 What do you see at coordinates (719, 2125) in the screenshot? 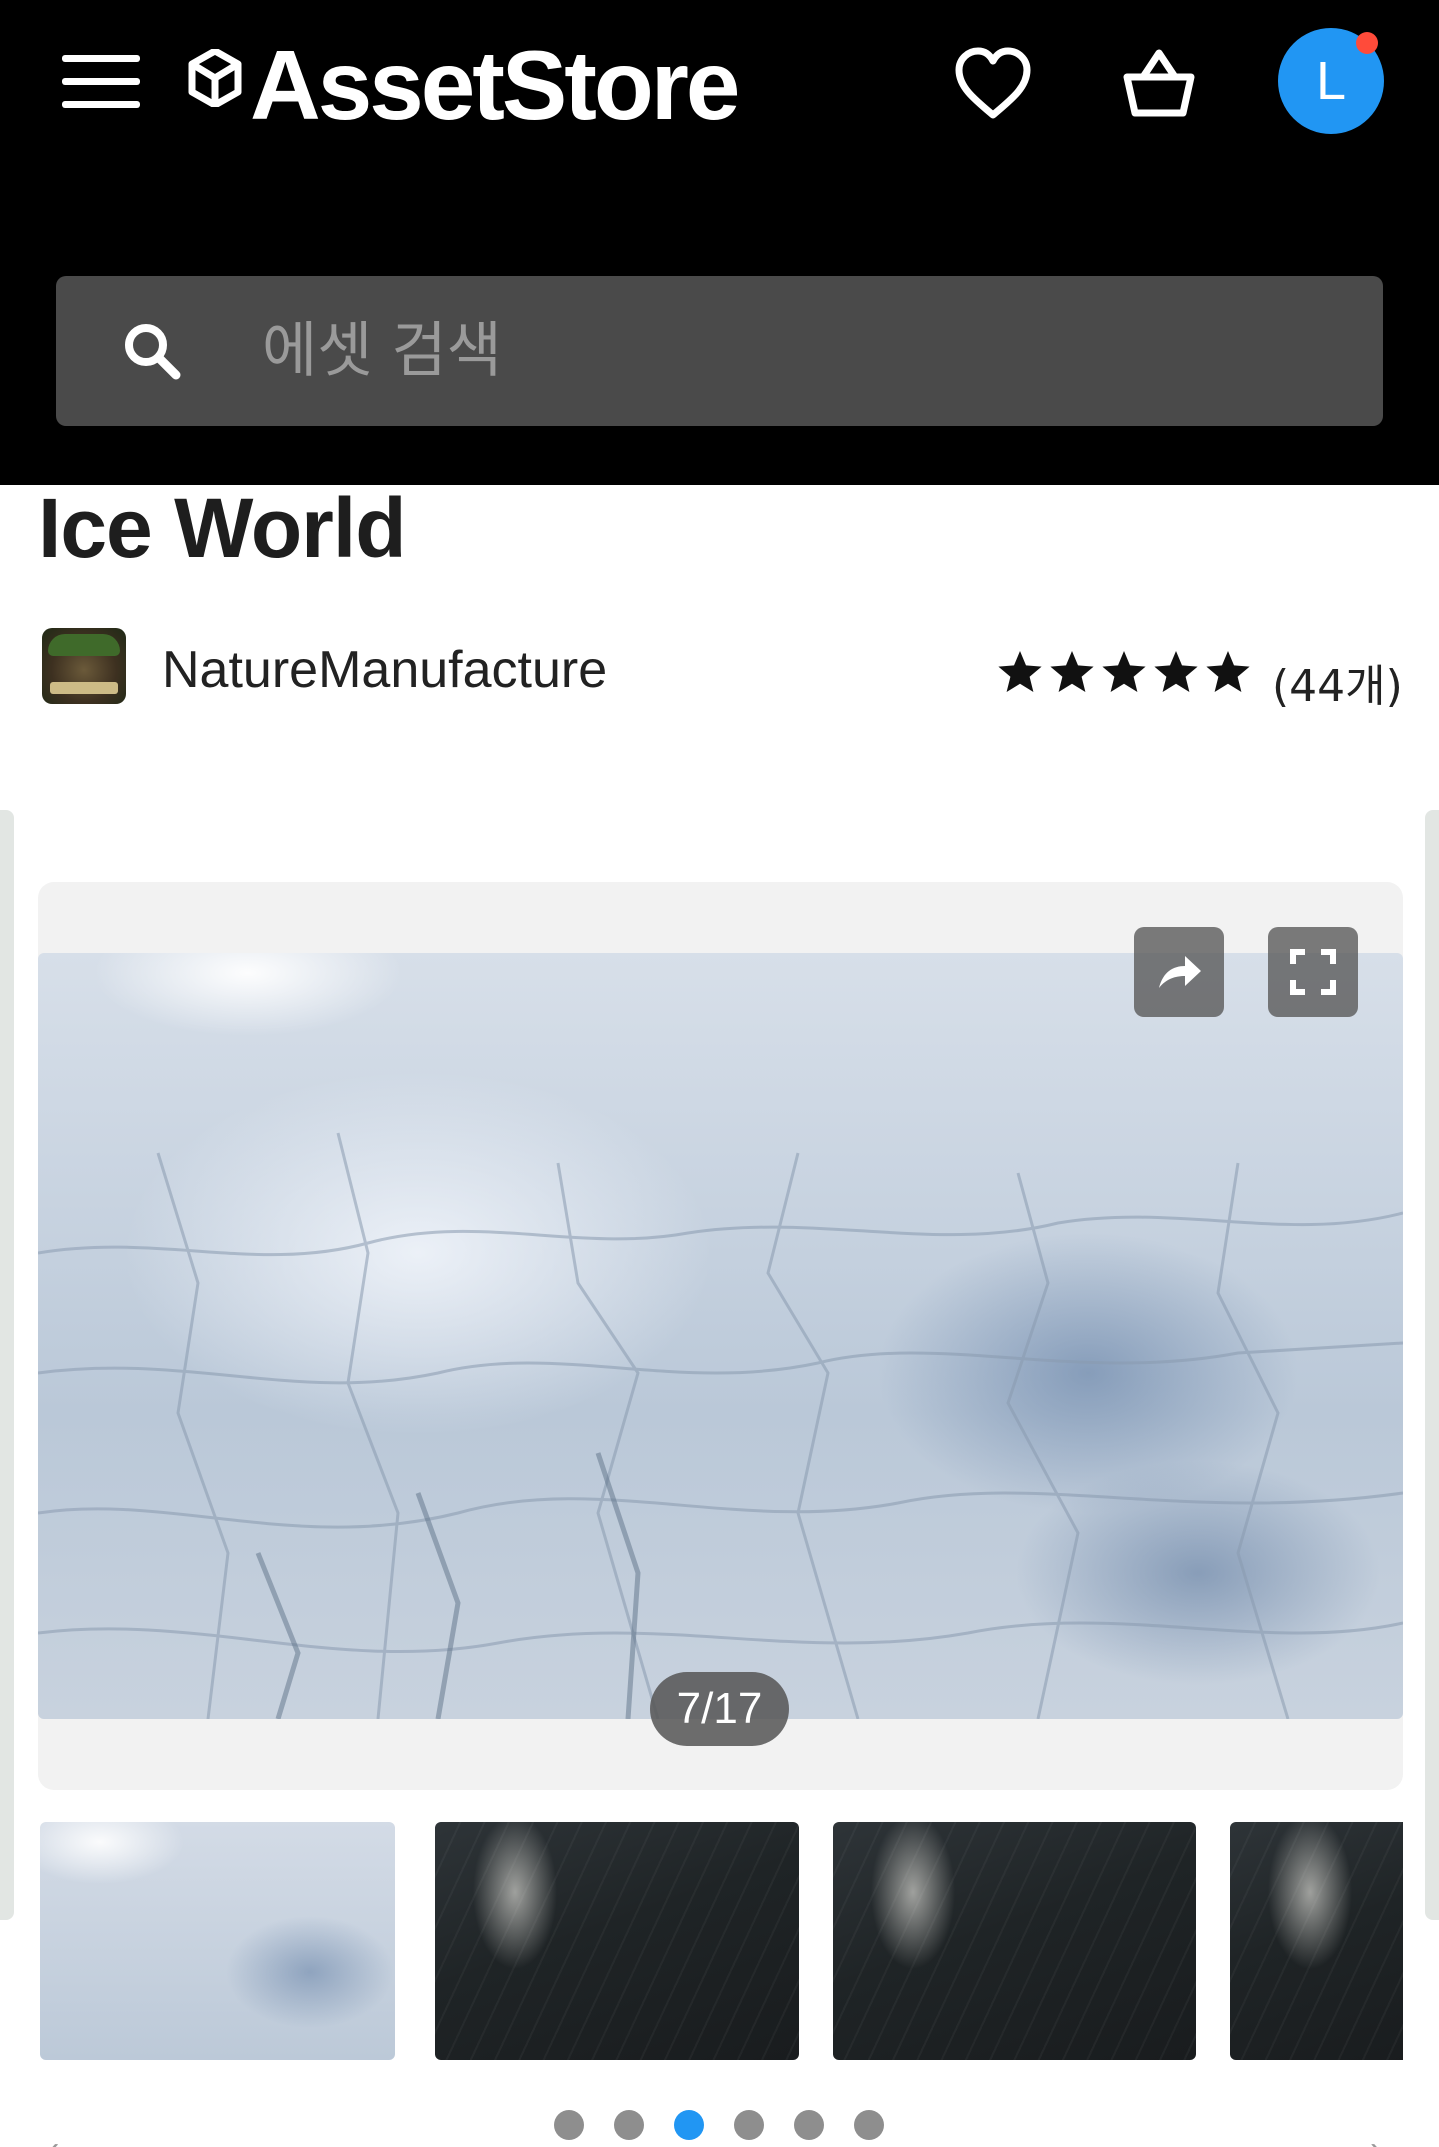
I see `gallery-pagination` at bounding box center [719, 2125].